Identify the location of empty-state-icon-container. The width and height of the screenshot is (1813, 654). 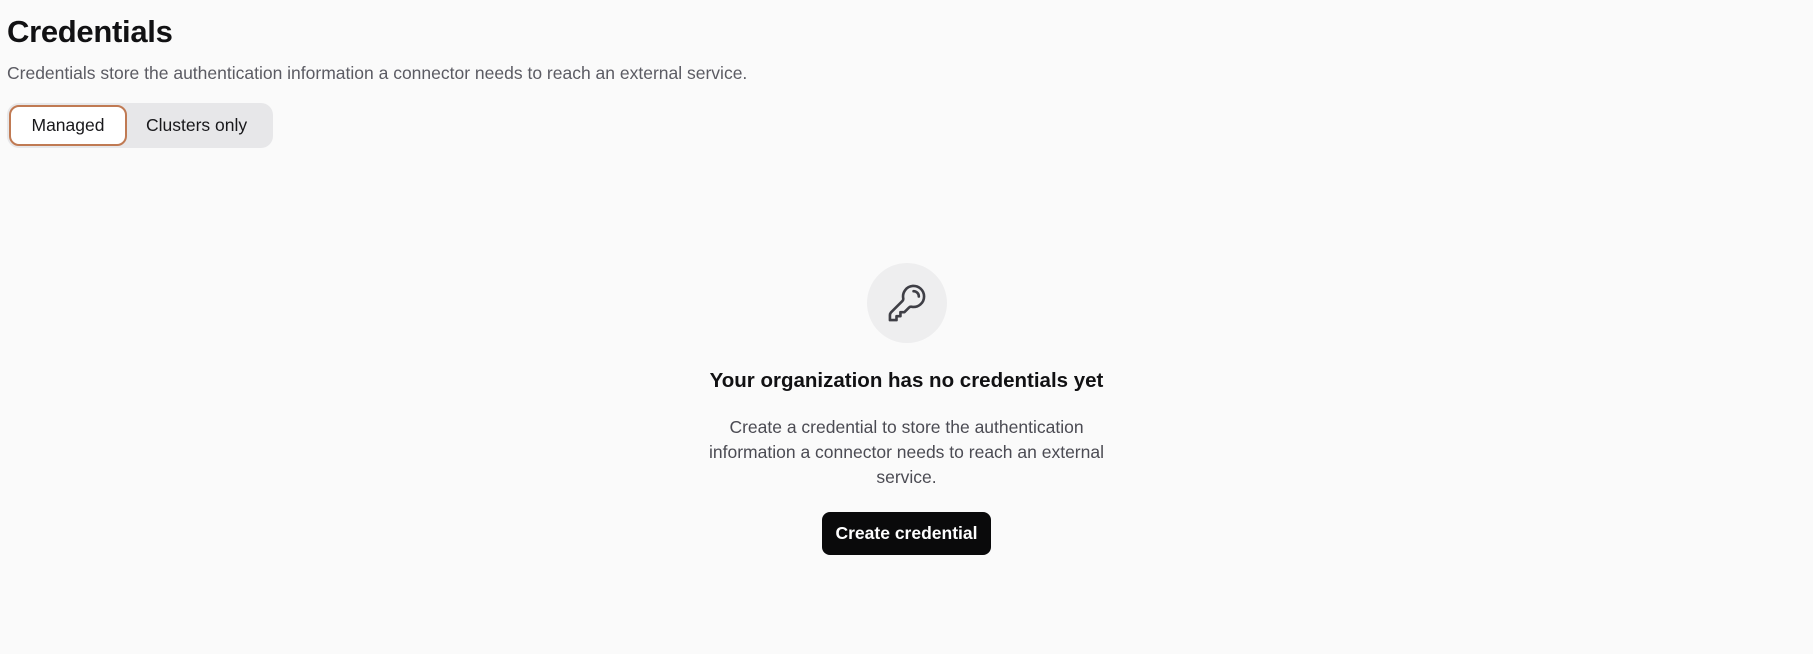
(906, 303).